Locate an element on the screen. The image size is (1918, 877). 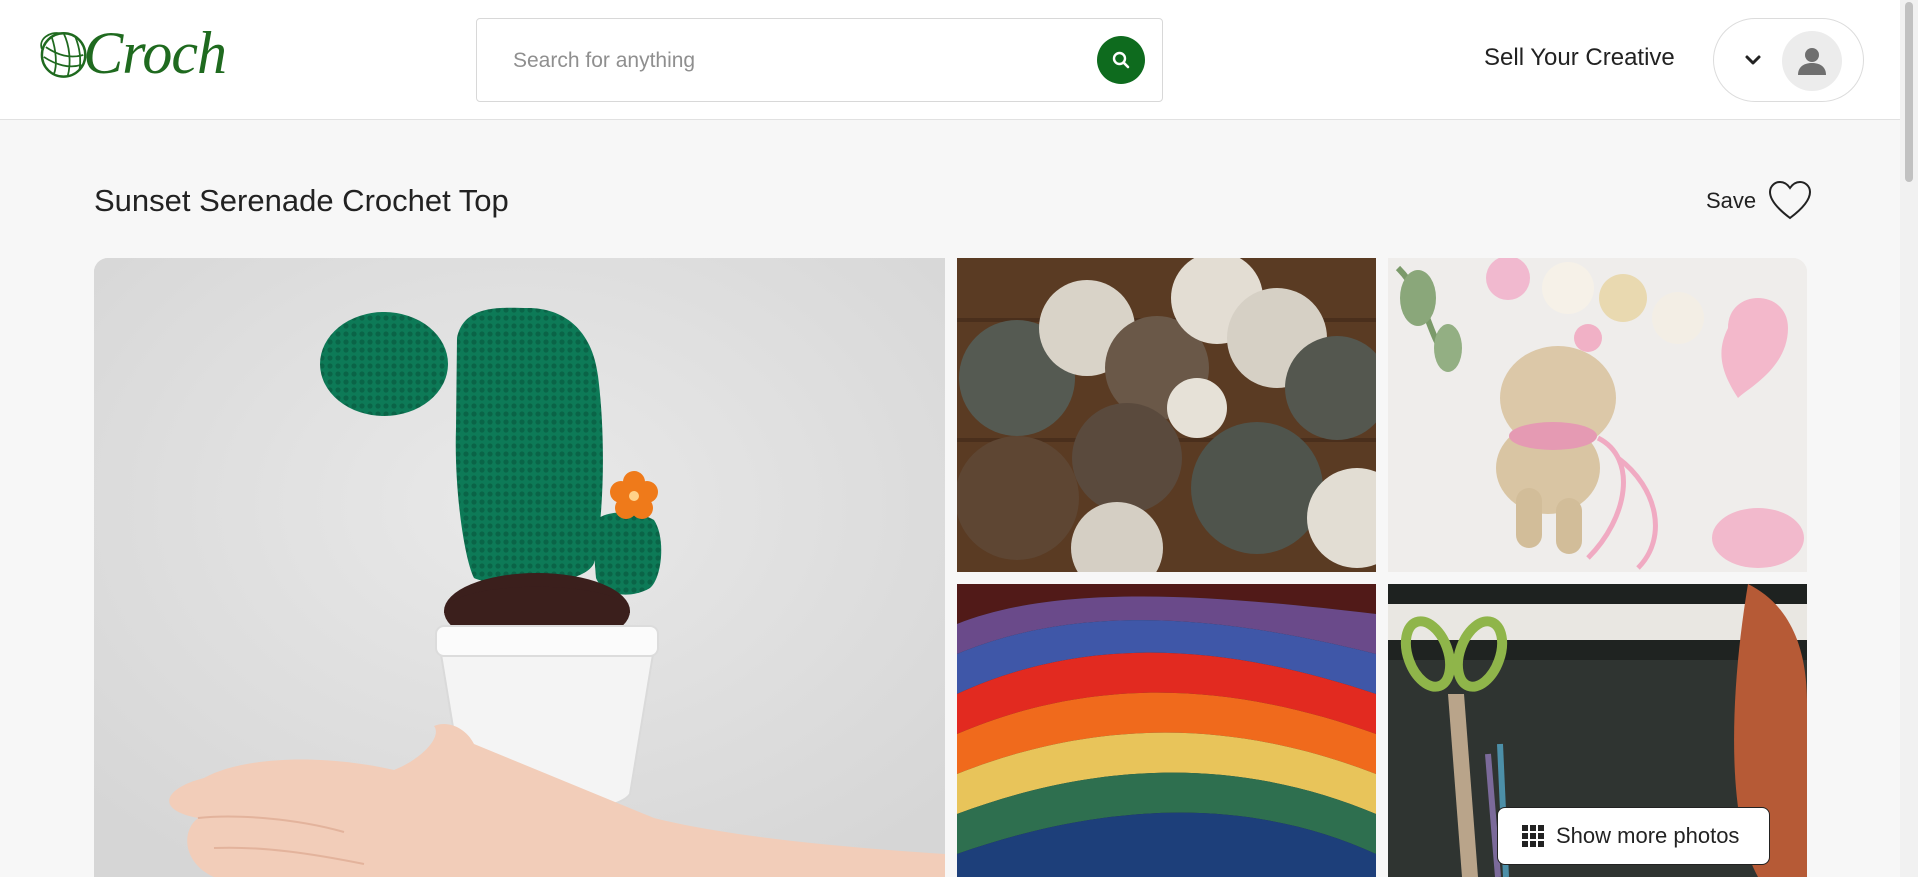
rainbow-blanket-photo is located at coordinates (1166, 730).